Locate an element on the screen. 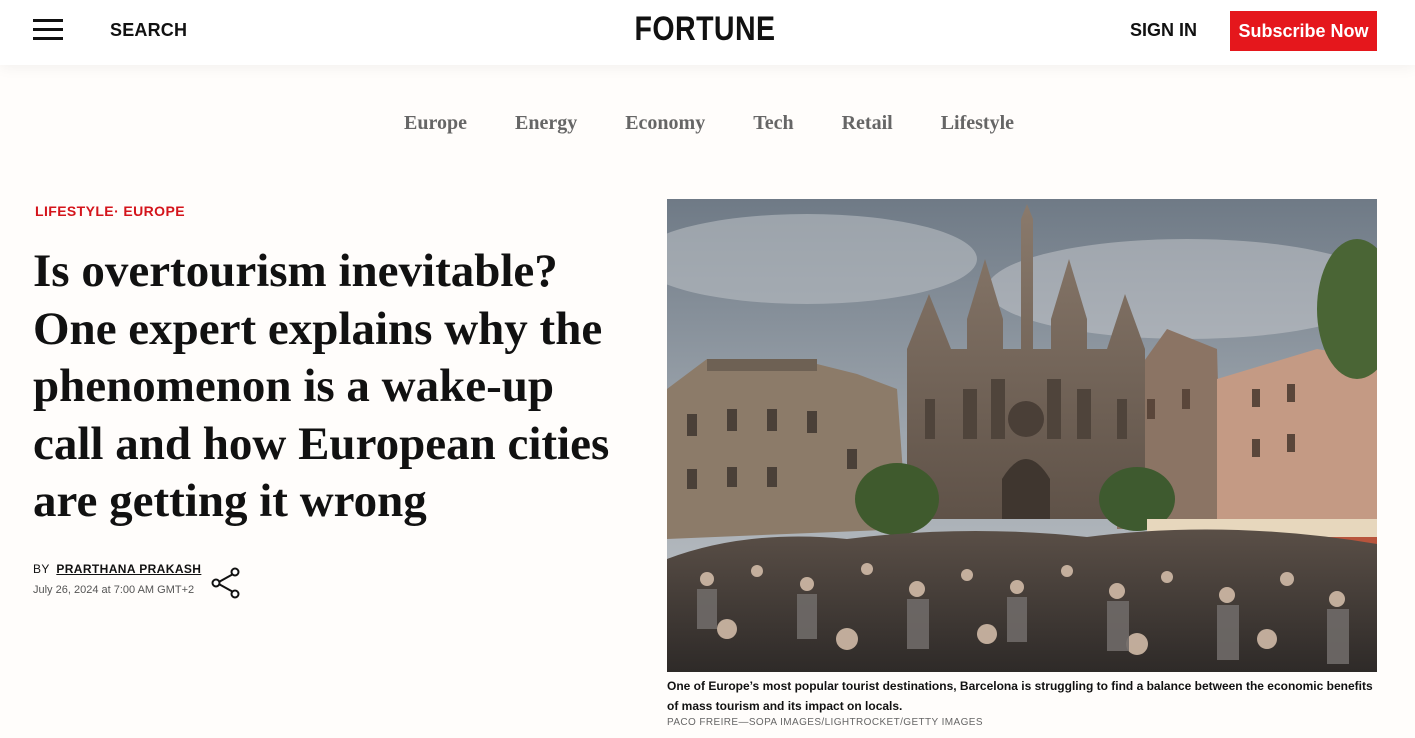 Image resolution: width=1415 pixels, height=738 pixels. author-link: PRARTHANA PRAKASH is located at coordinates (128, 569).